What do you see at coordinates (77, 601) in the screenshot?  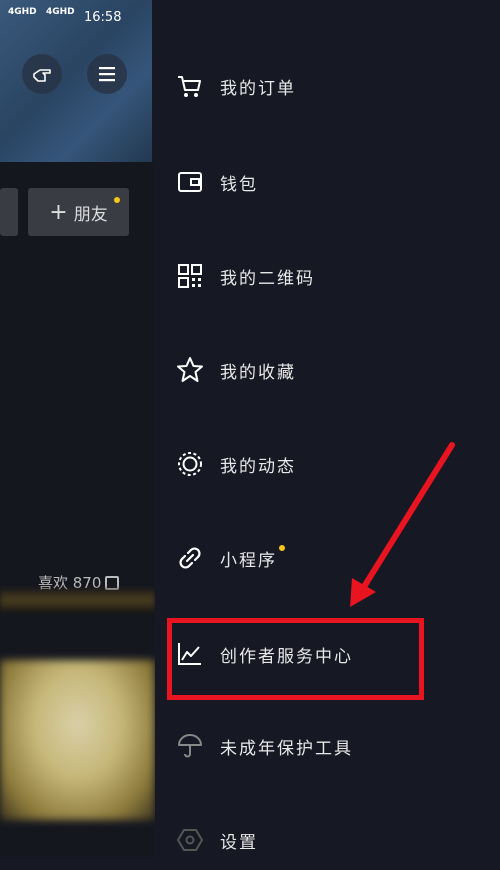 I see `tab-underline-blur` at bounding box center [77, 601].